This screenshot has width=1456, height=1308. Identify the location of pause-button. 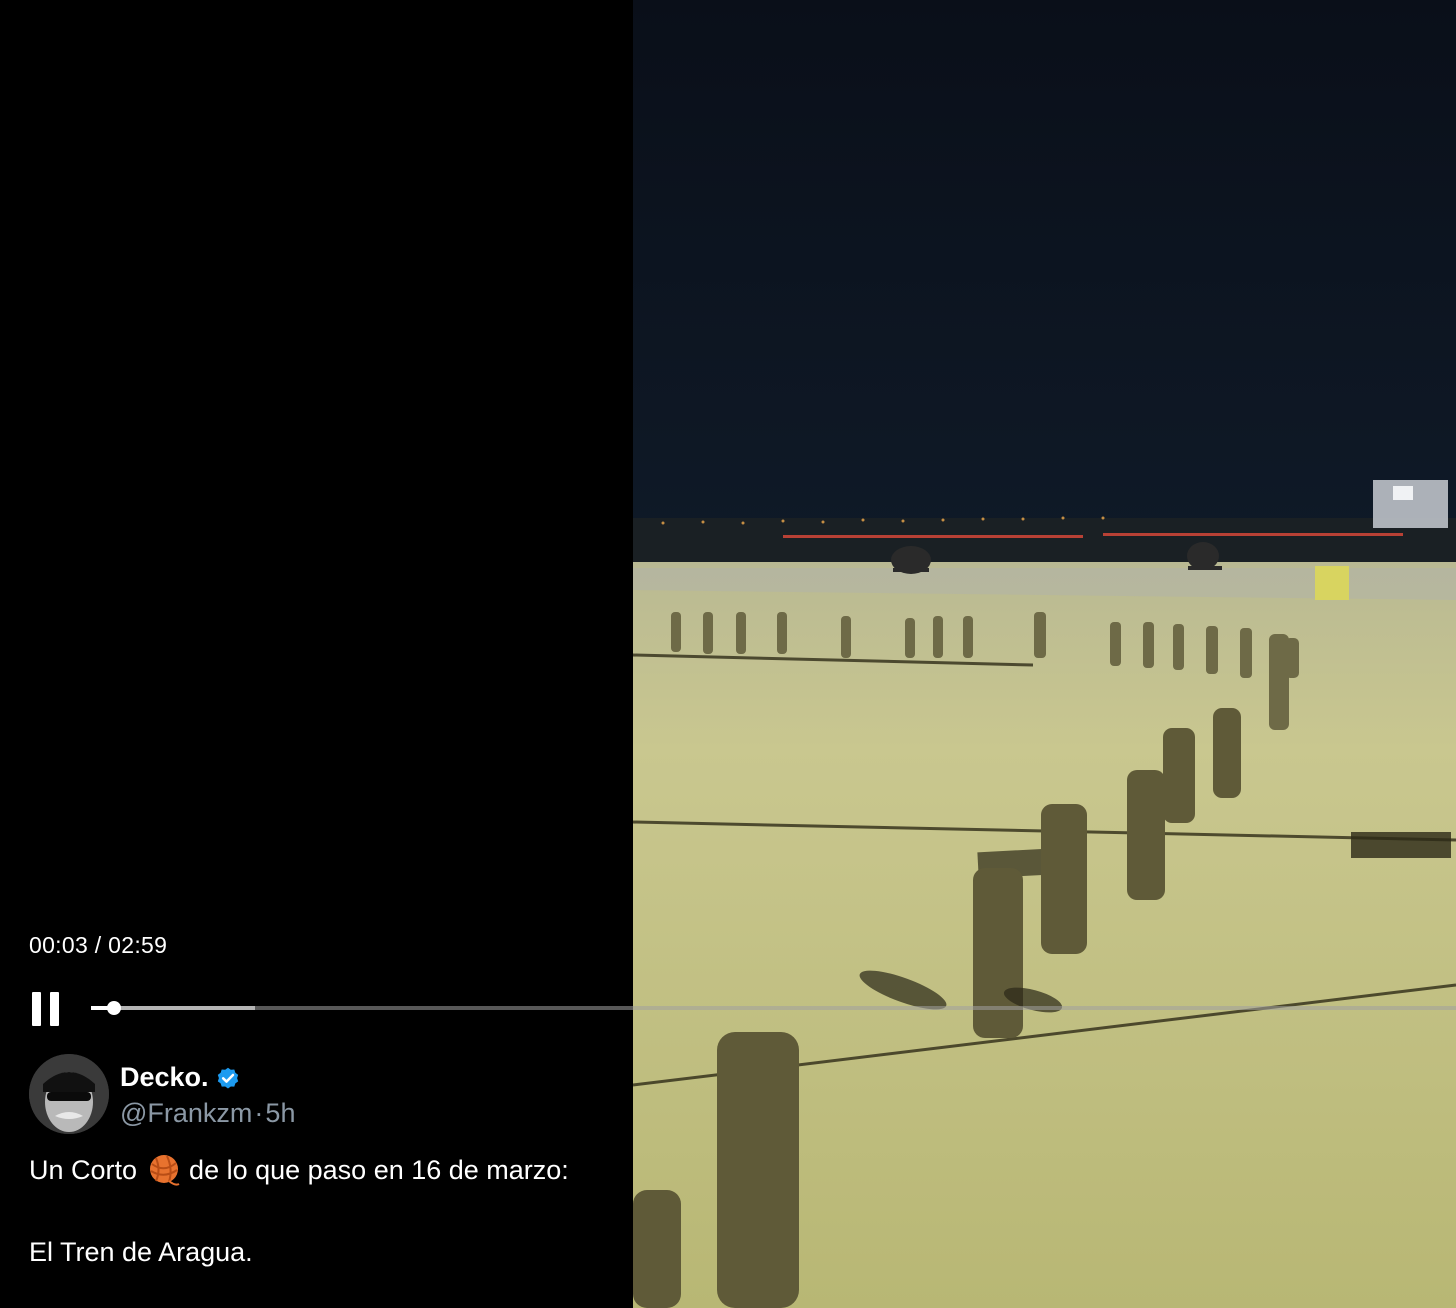
(46, 1009).